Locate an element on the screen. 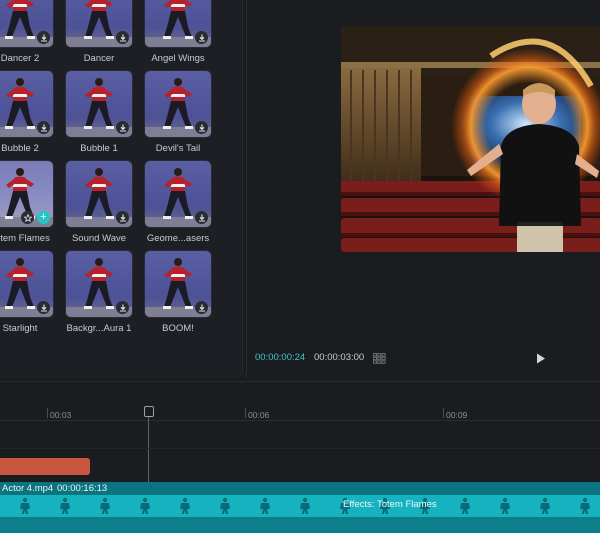 The width and height of the screenshot is (600, 533). total-time: 00:00:03:00 is located at coordinates (339, 357).